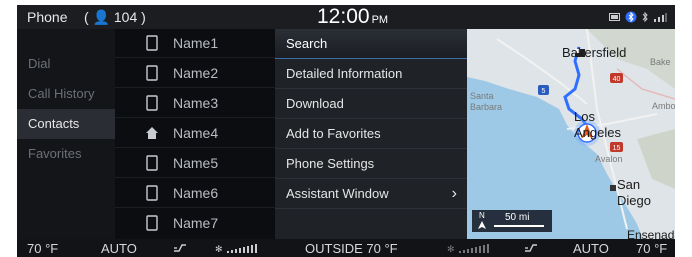 This screenshot has height=257, width=692. I want to click on add-to-favorites-option: Add to Favorites, so click(371, 134).